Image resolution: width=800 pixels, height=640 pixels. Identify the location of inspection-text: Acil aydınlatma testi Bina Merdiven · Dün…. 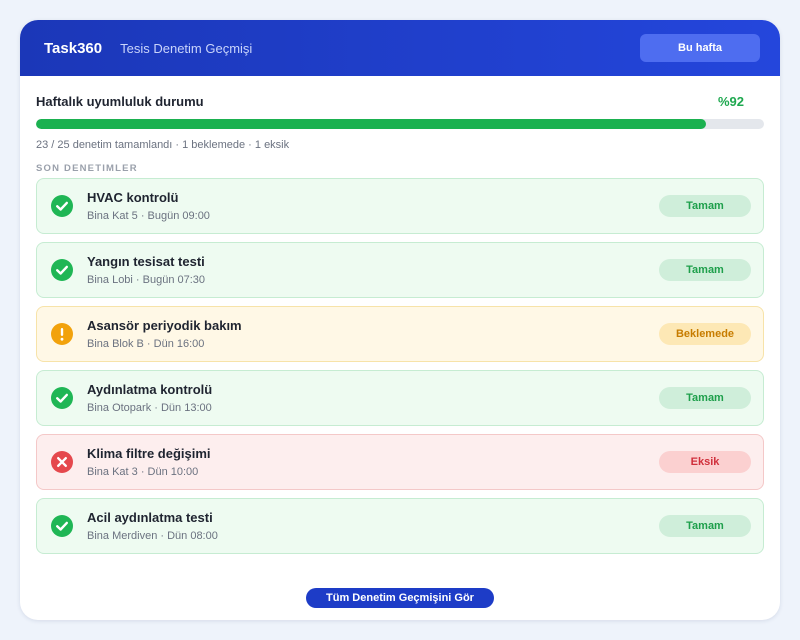
(152, 526).